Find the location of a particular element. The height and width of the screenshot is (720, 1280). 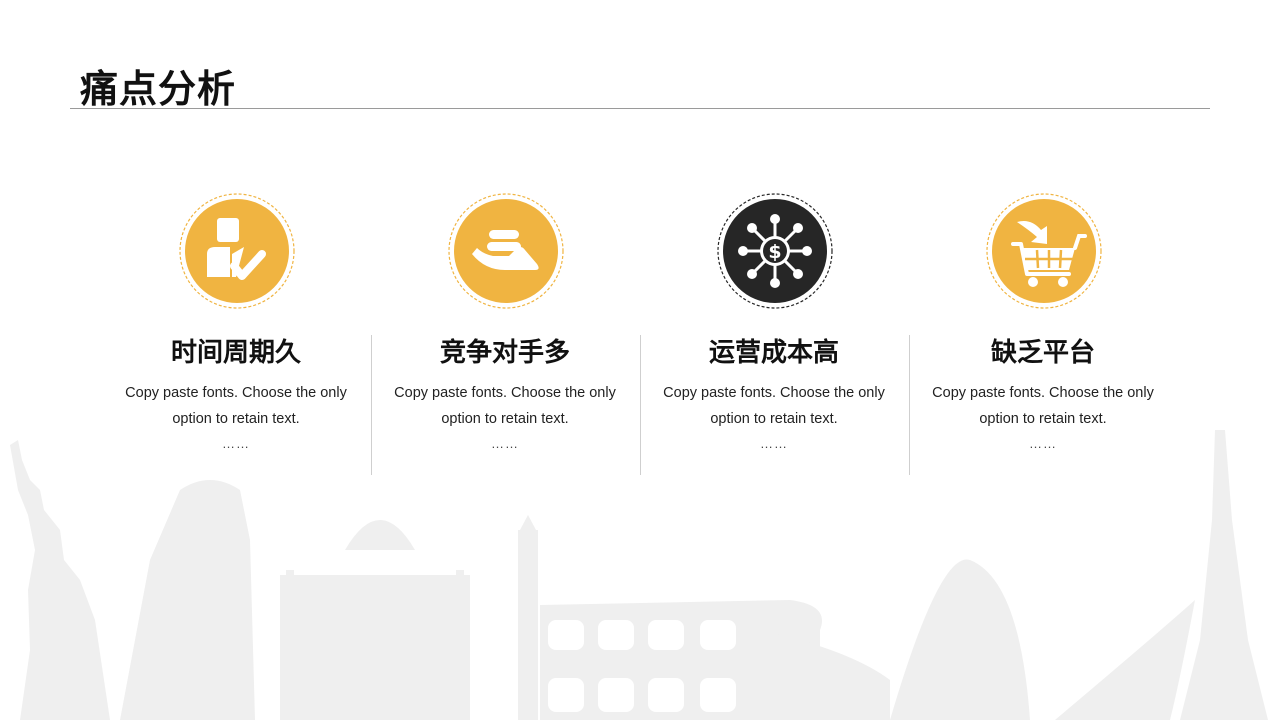

hand-coins-icon is located at coordinates (506, 251).